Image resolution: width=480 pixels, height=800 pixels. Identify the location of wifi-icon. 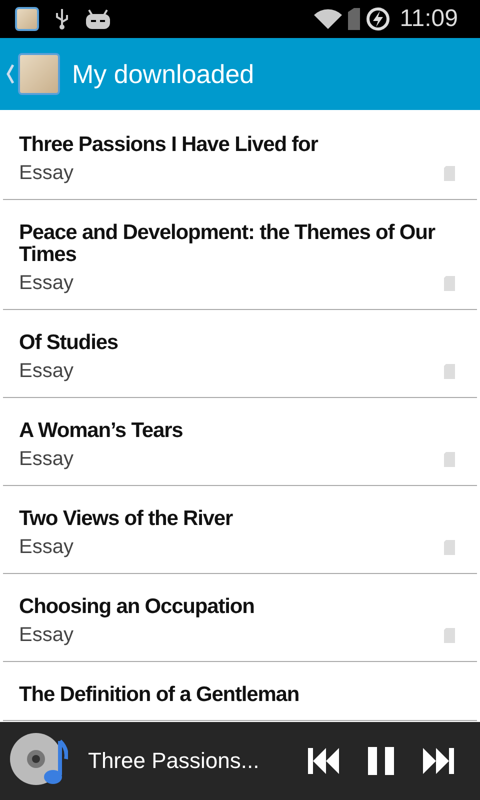
(328, 19).